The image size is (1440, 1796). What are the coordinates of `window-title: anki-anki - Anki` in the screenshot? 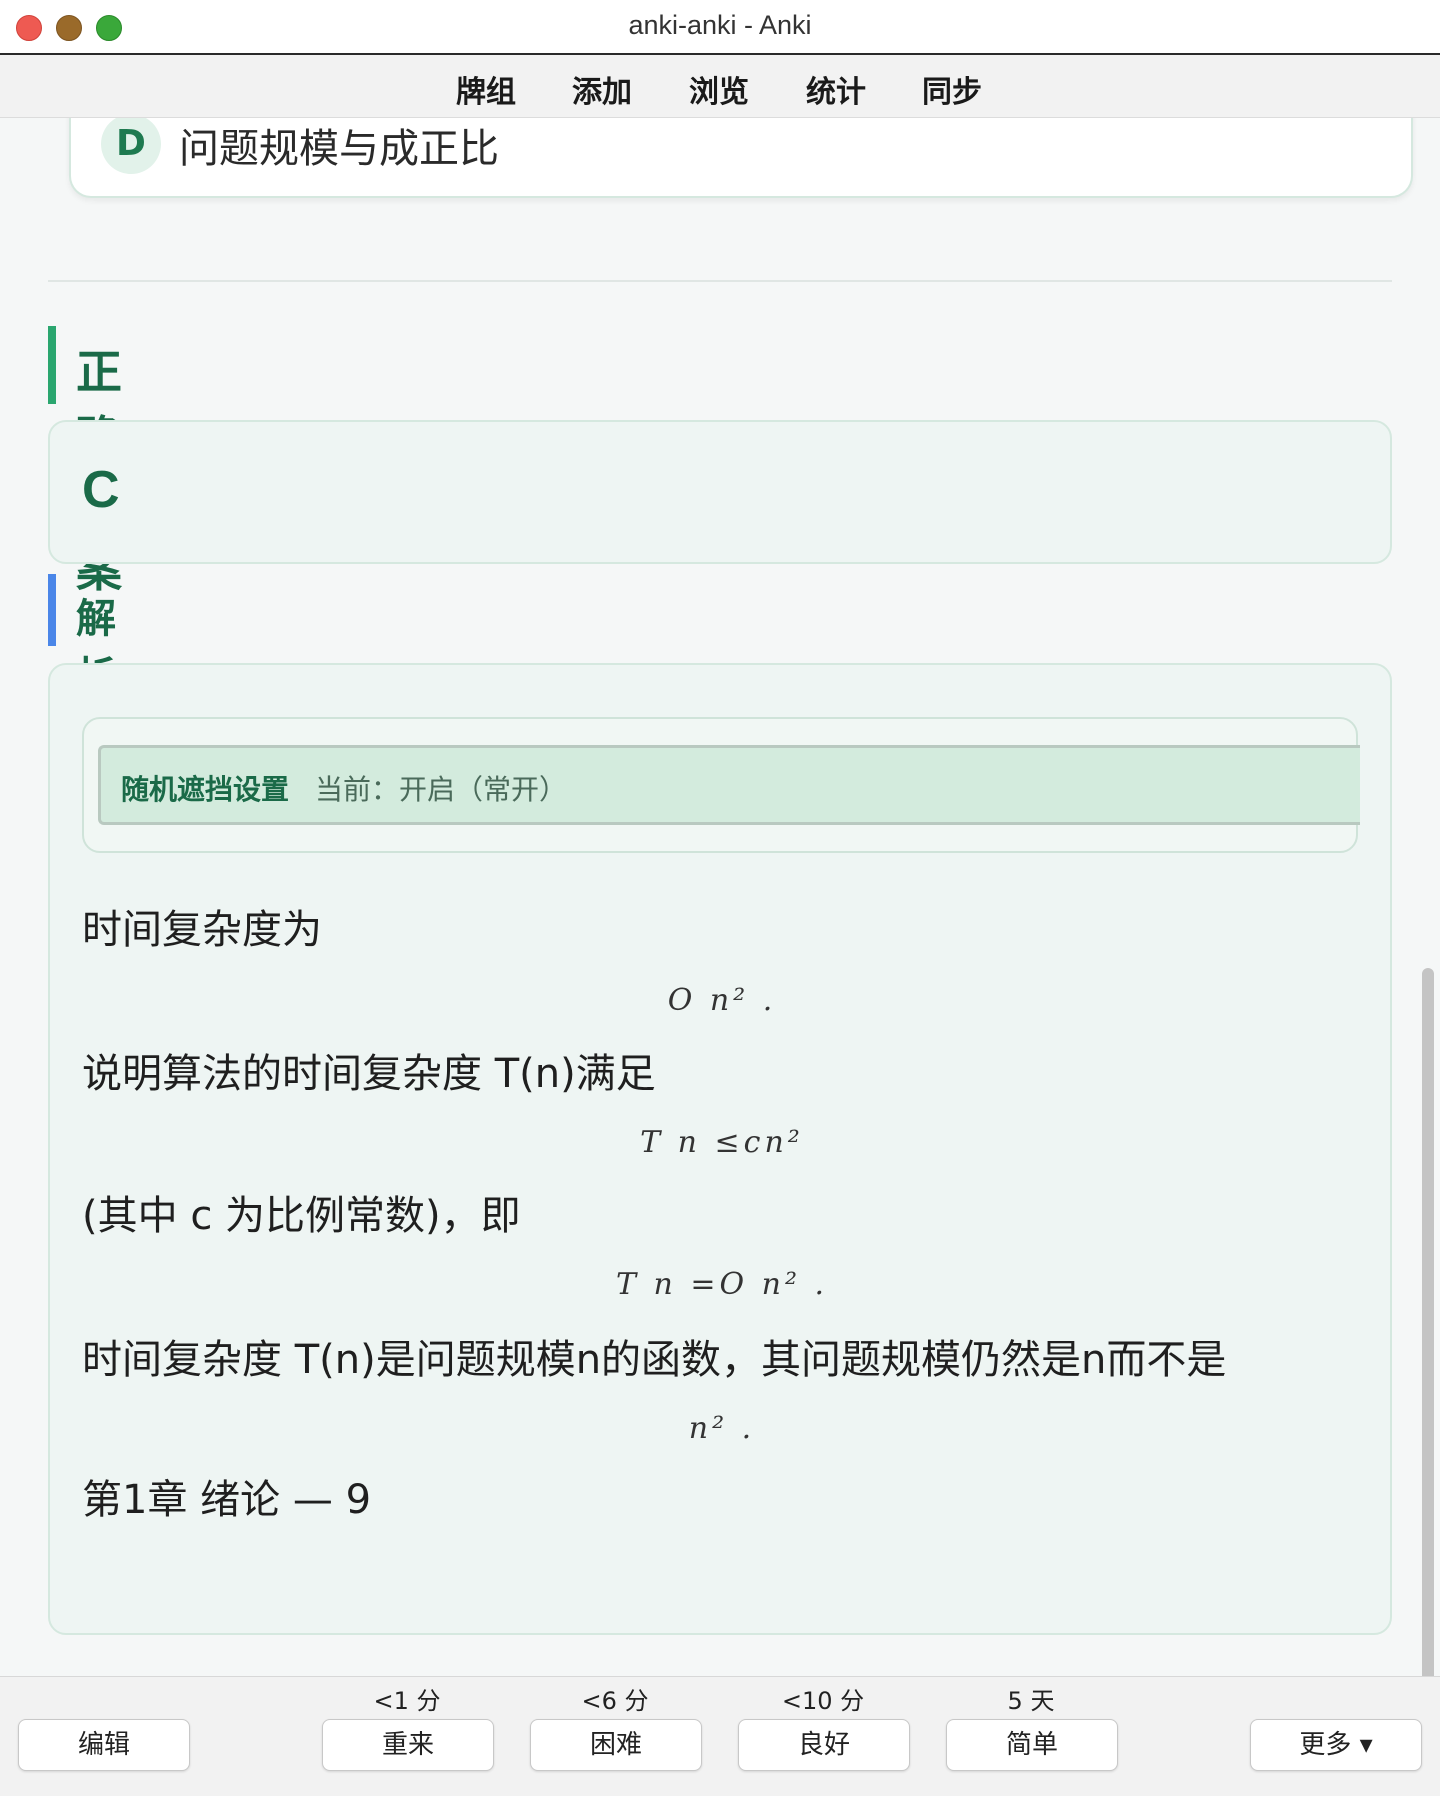 It's located at (720, 25).